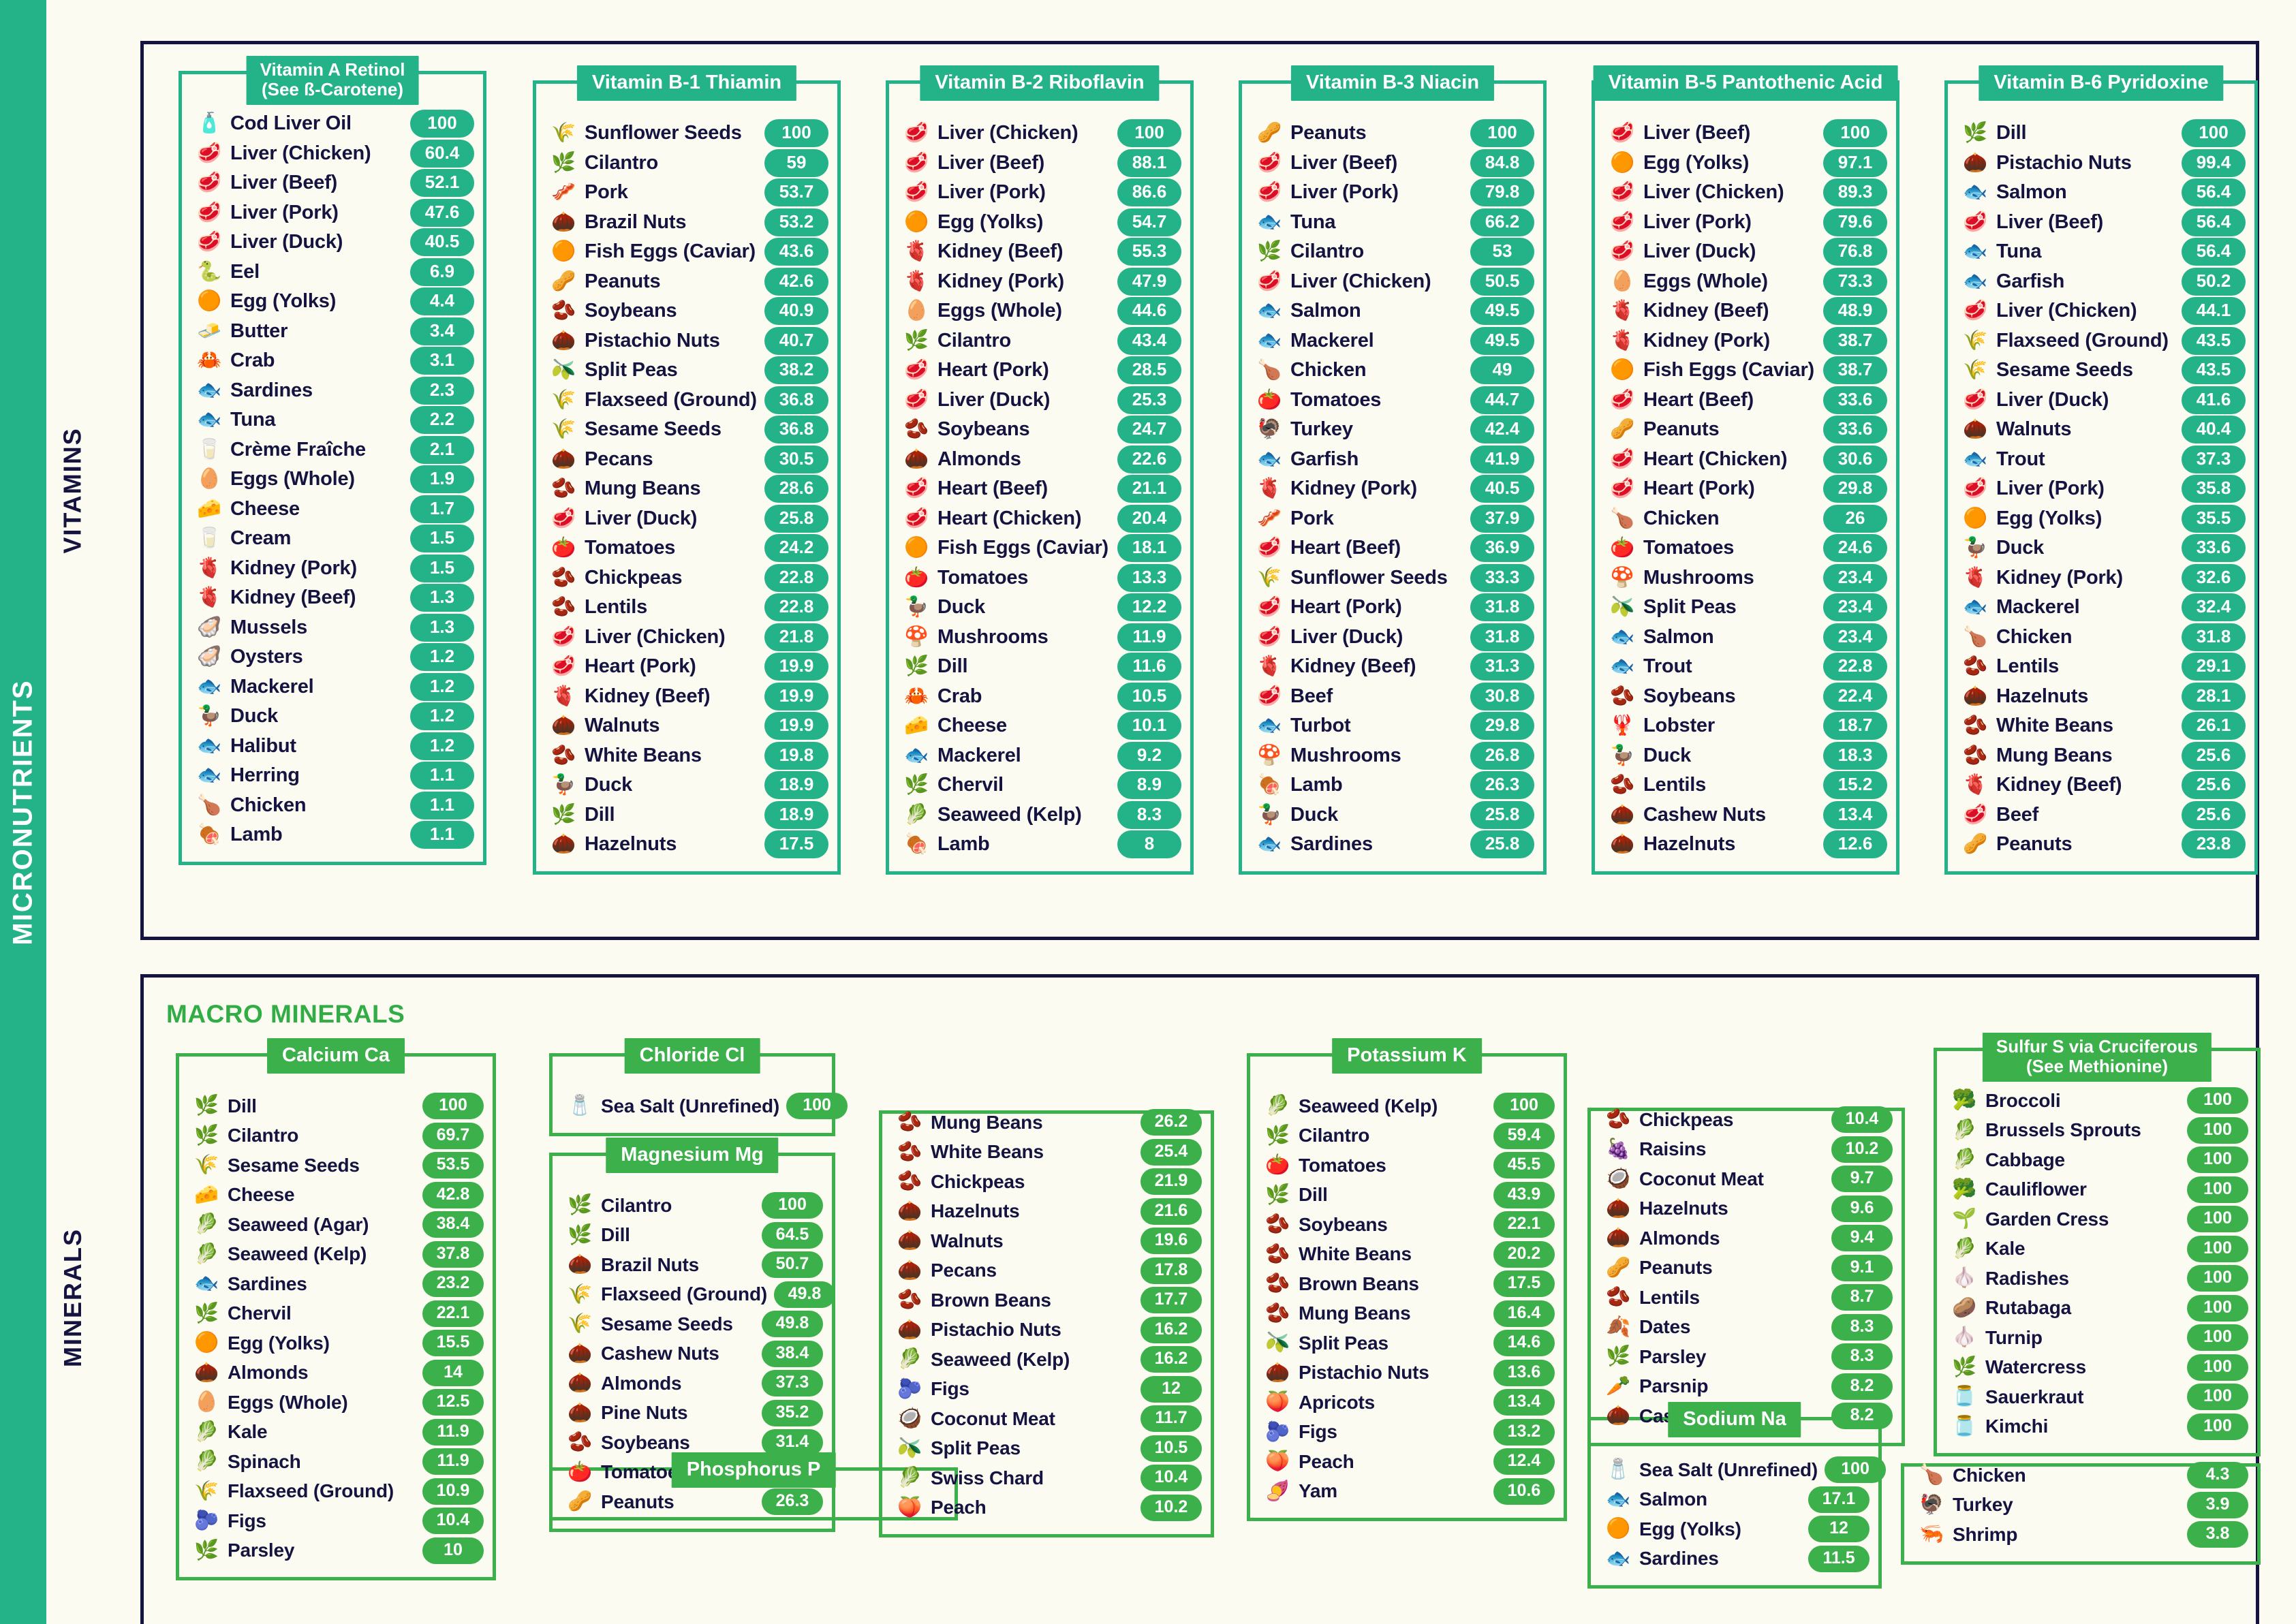 The width and height of the screenshot is (2296, 1624). I want to click on halibut-icon: 🐟, so click(209, 745).